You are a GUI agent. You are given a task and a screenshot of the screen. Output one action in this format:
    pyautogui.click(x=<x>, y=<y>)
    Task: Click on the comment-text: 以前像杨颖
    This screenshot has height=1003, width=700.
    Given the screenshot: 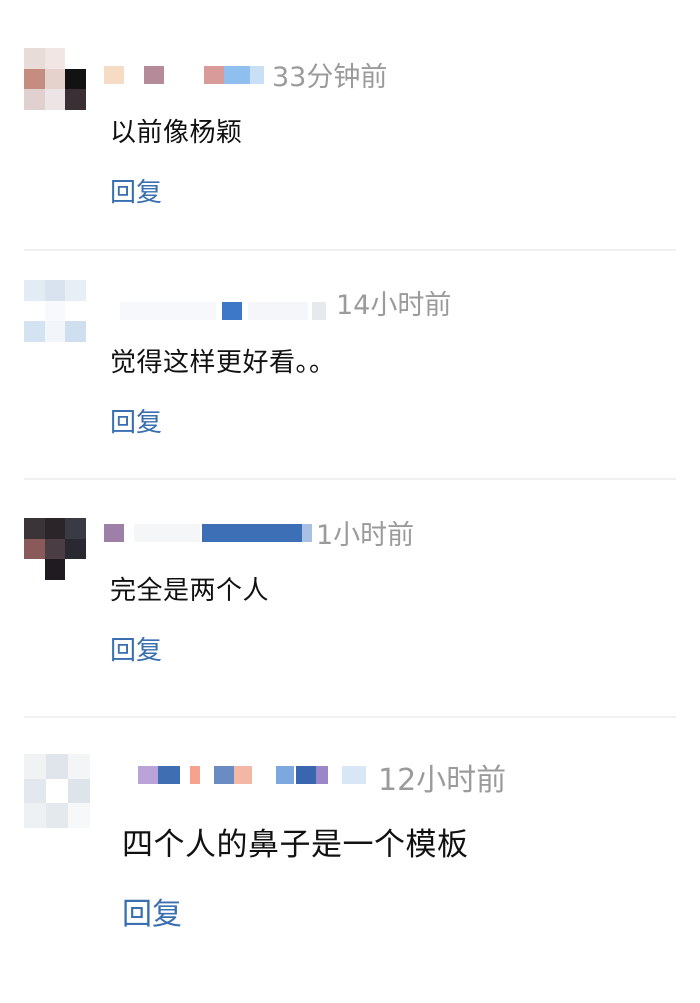 What is the action you would take?
    pyautogui.click(x=176, y=133)
    